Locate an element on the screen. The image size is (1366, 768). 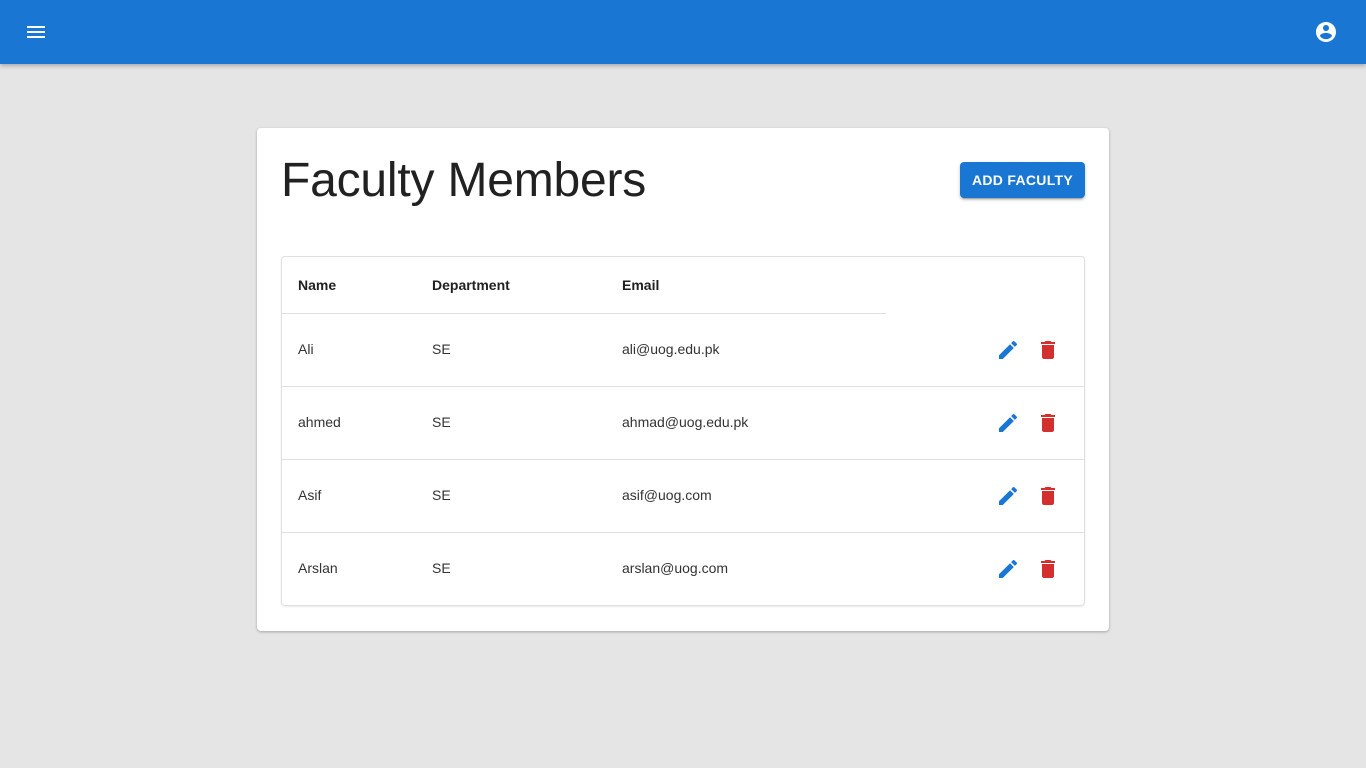
account-button is located at coordinates (1326, 32).